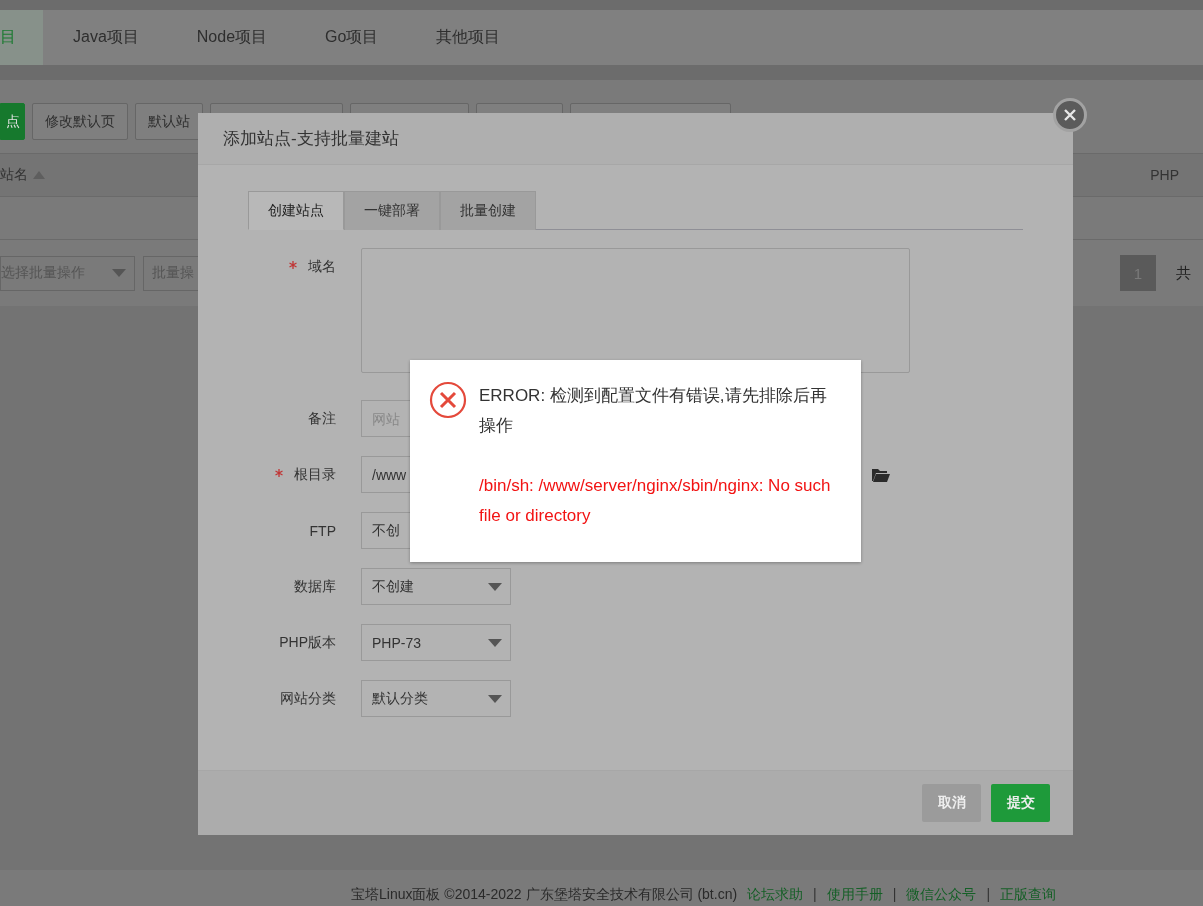  I want to click on field-label: 网站分类, so click(308, 697).